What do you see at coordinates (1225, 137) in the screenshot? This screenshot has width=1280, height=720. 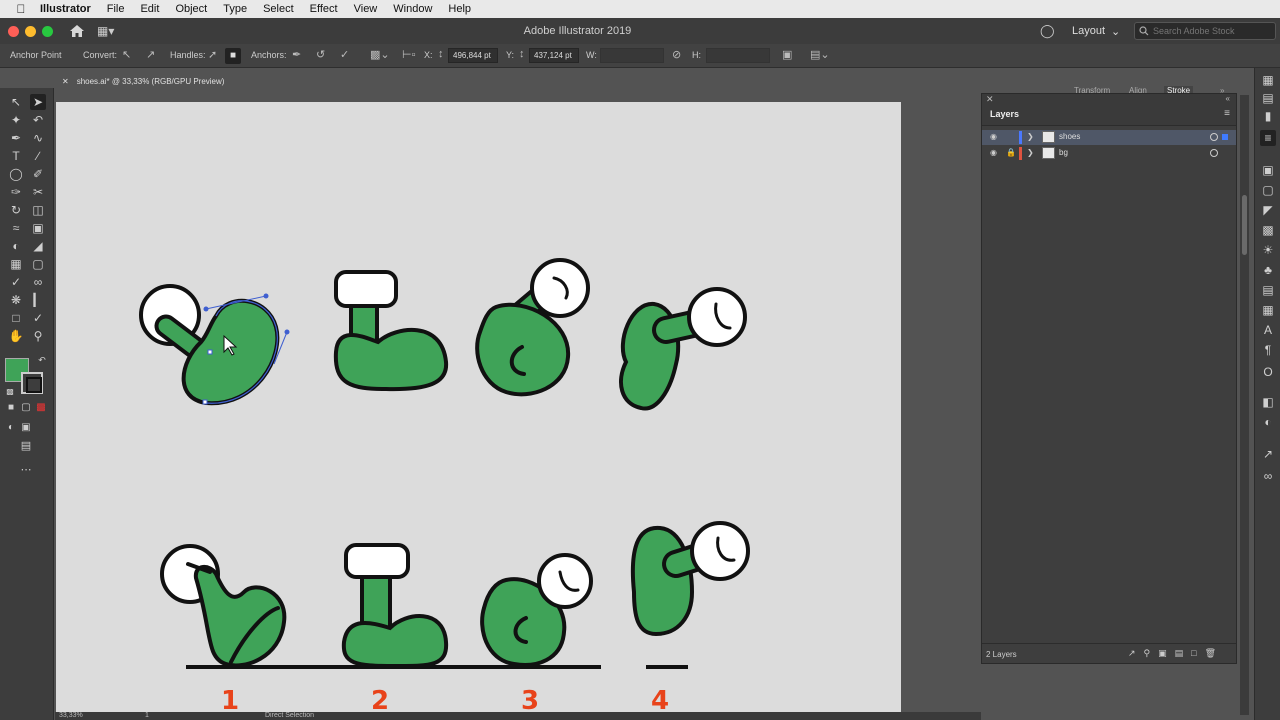 I see `selection-indicator` at bounding box center [1225, 137].